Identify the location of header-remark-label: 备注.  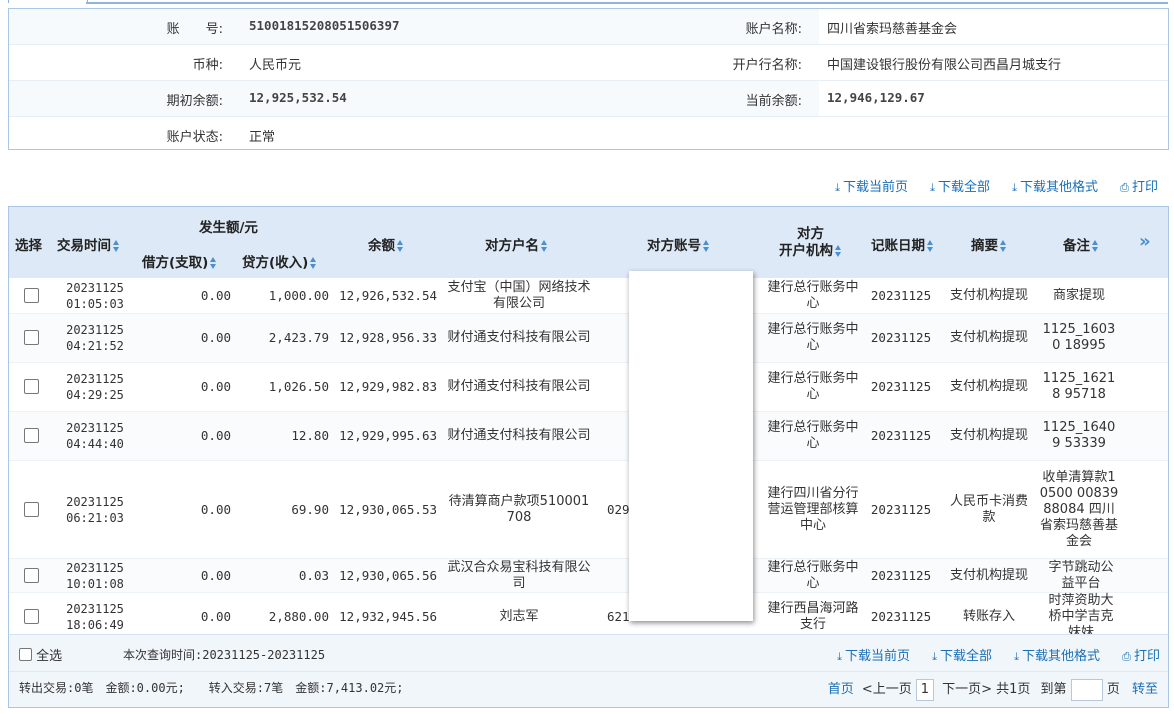
(1076, 246).